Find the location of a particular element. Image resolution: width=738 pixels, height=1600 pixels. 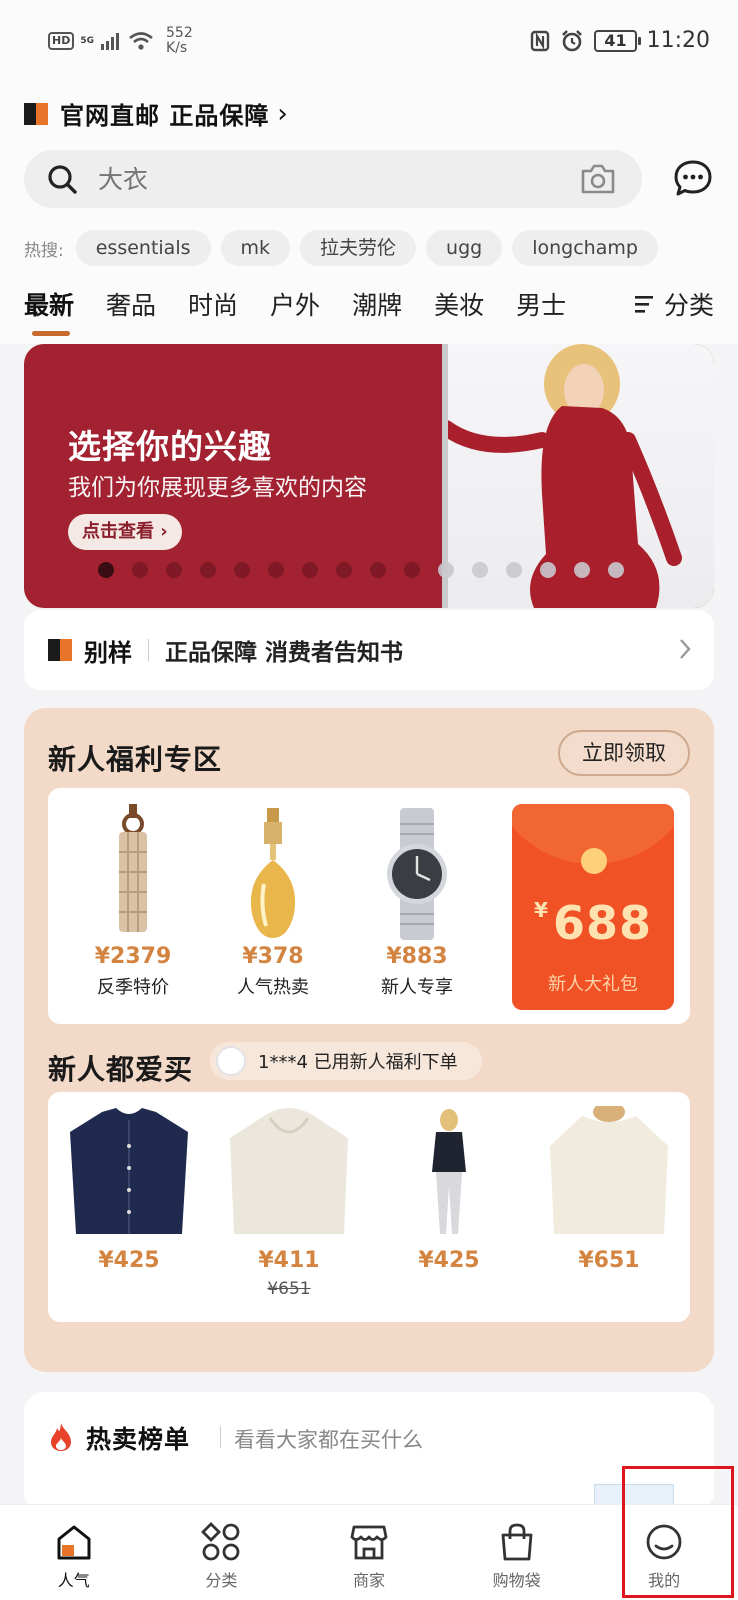

shopping-bag-icon is located at coordinates (516, 1542).